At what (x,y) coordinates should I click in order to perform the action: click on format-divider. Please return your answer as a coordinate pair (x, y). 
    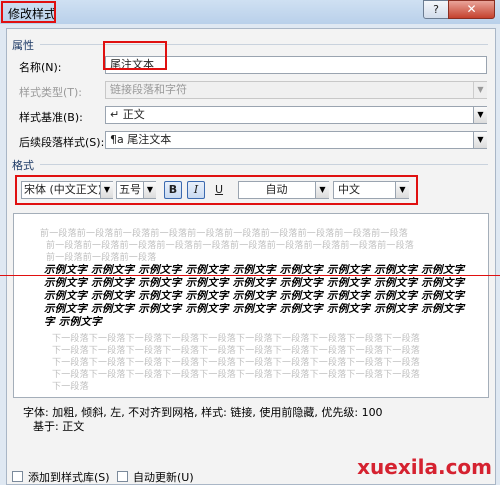
    Looking at the image, I should click on (264, 164).